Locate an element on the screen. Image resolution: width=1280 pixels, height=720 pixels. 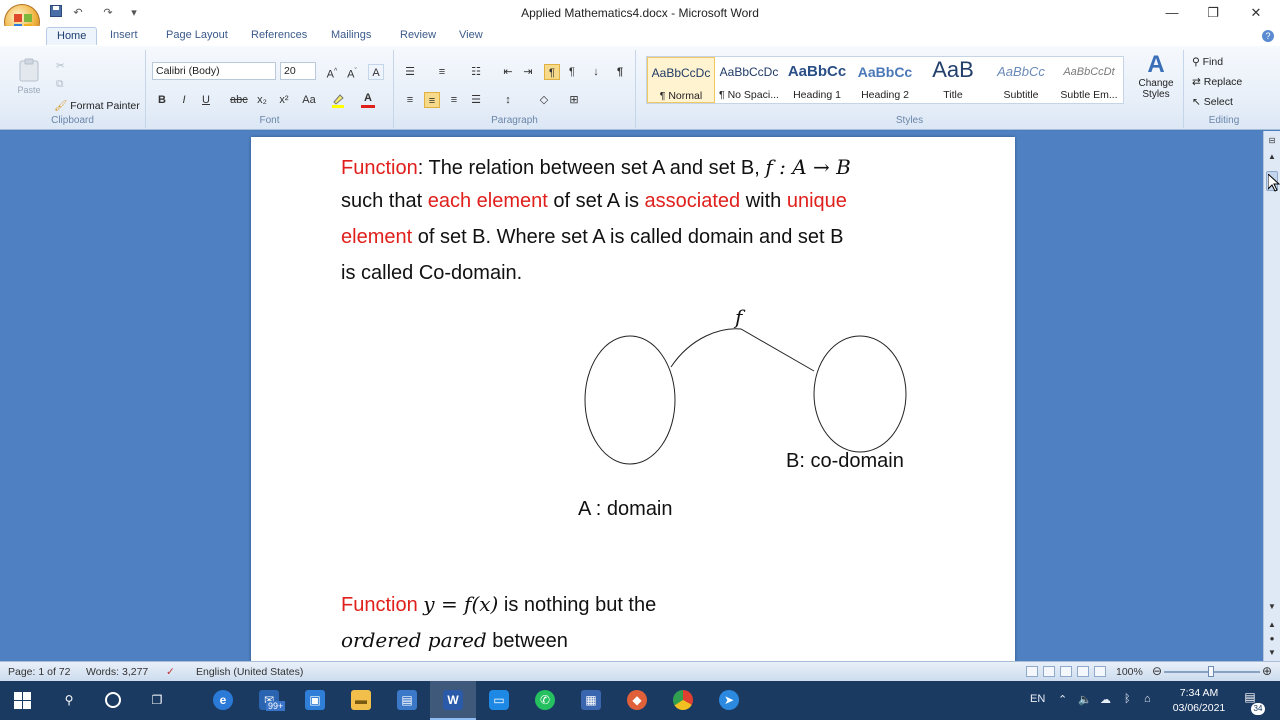
align-right-icon: ≡ is located at coordinates (454, 100).